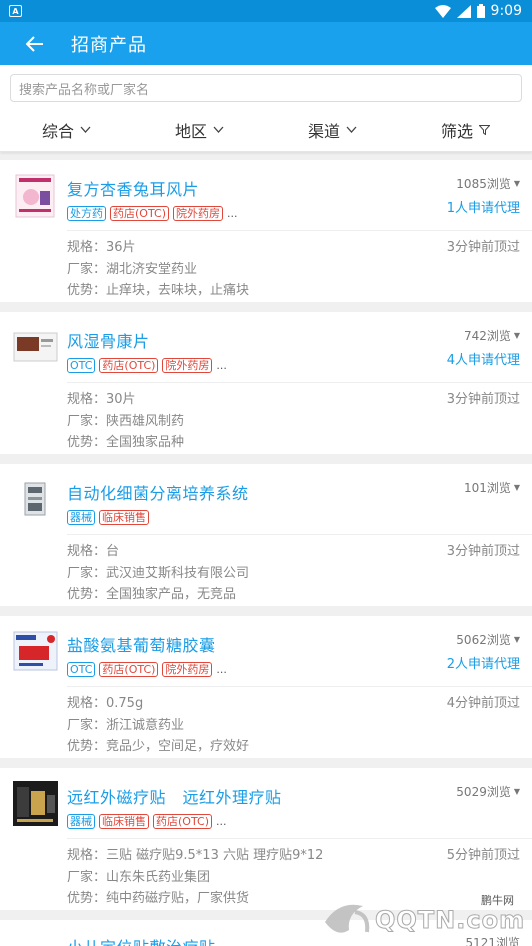 This screenshot has width=532, height=946. Describe the element at coordinates (463, 11) in the screenshot. I see `signal-icon` at that location.